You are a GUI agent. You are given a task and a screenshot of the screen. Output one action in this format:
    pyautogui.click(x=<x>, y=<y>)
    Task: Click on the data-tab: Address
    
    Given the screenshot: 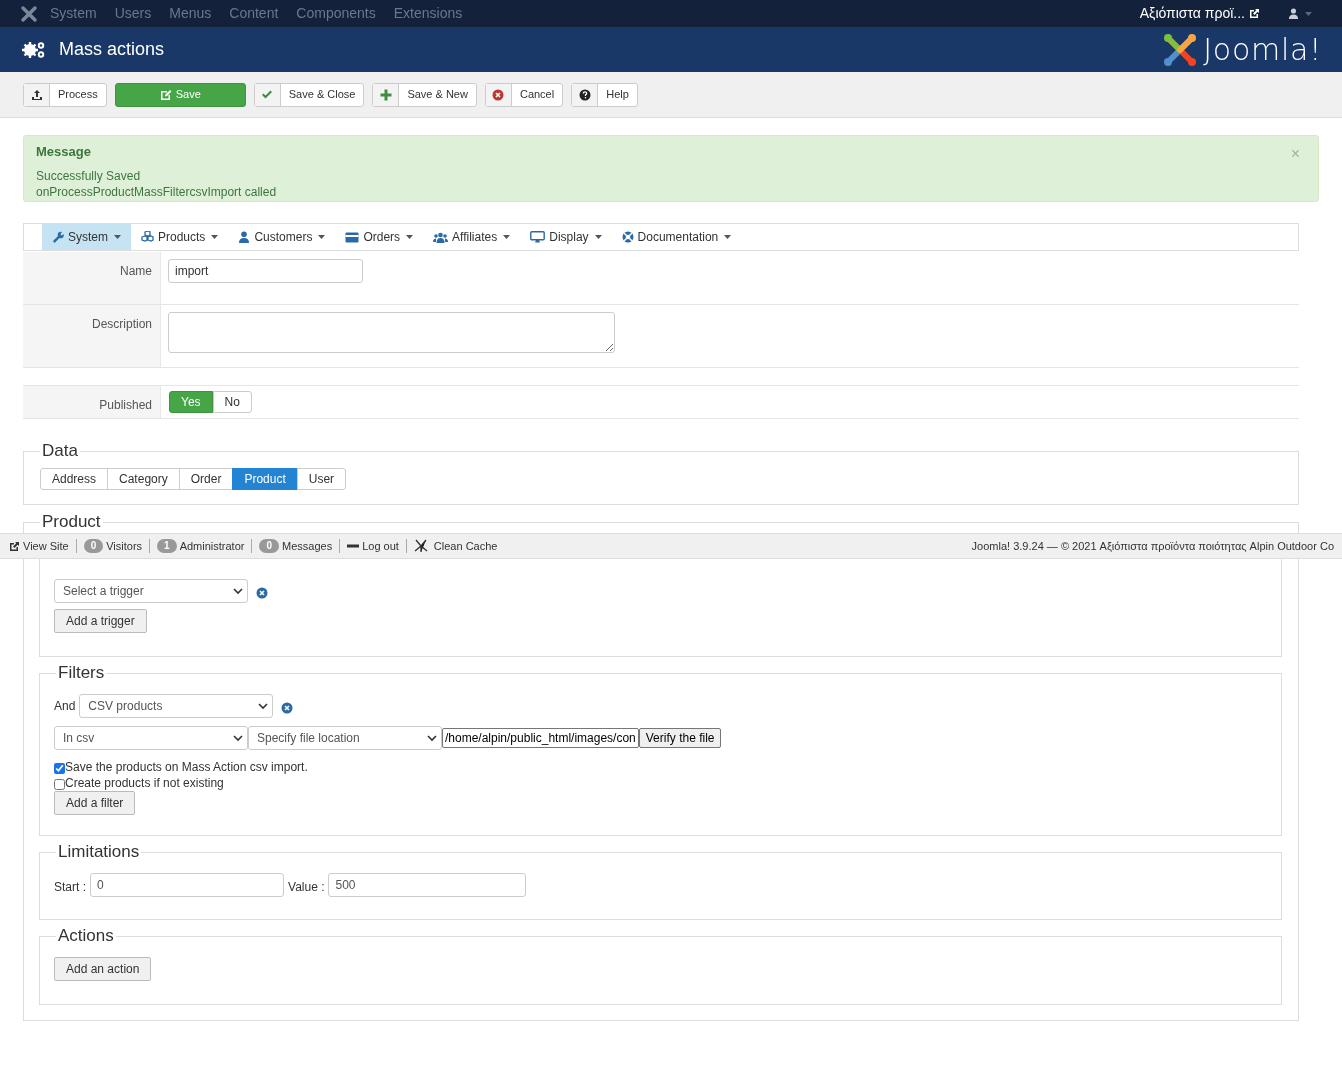 What is the action you would take?
    pyautogui.click(x=74, y=479)
    